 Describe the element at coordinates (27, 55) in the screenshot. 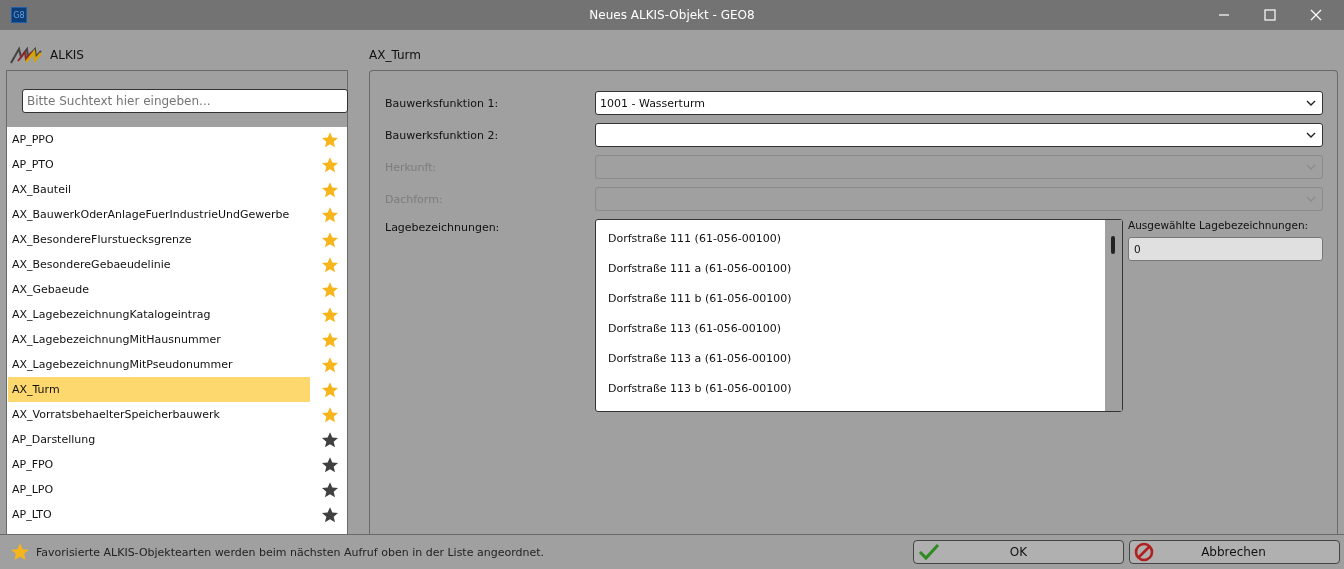

I see `logo-icon` at that location.